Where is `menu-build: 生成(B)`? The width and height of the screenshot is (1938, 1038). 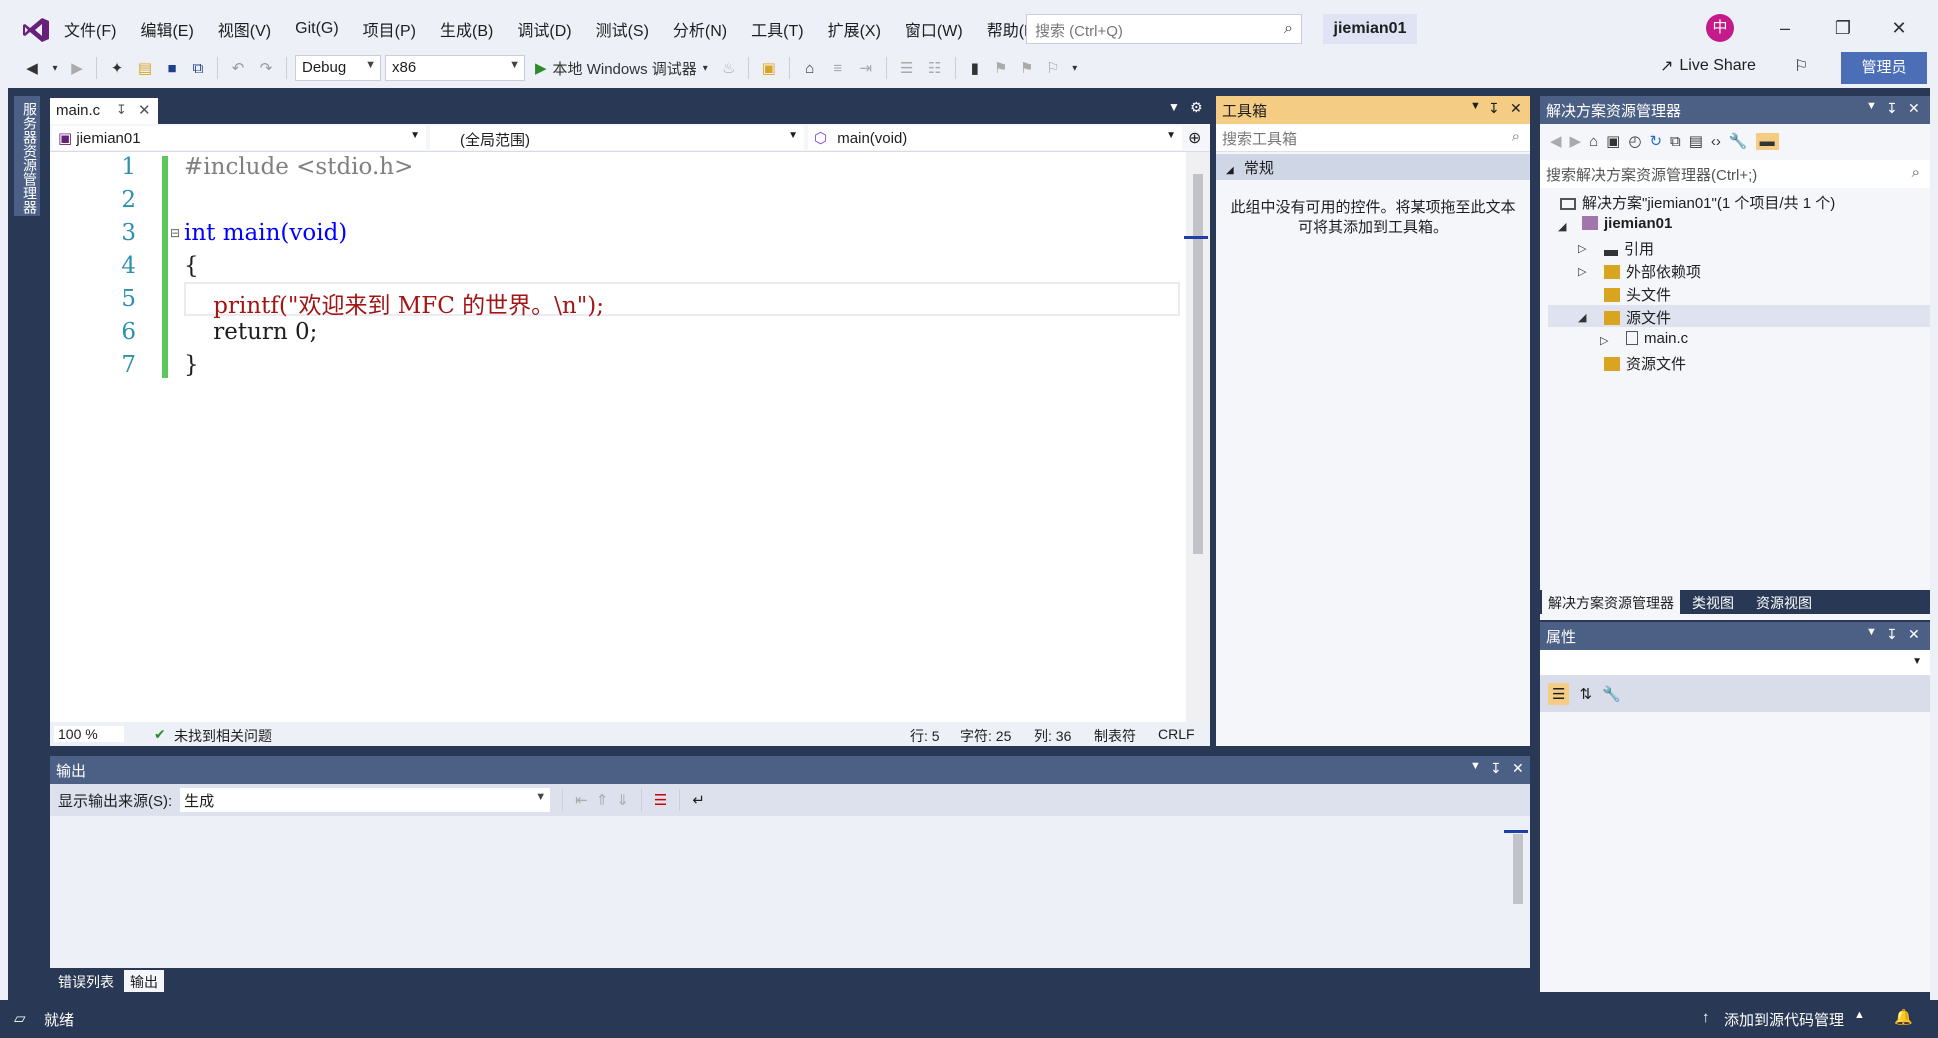 menu-build: 生成(B) is located at coordinates (466, 29).